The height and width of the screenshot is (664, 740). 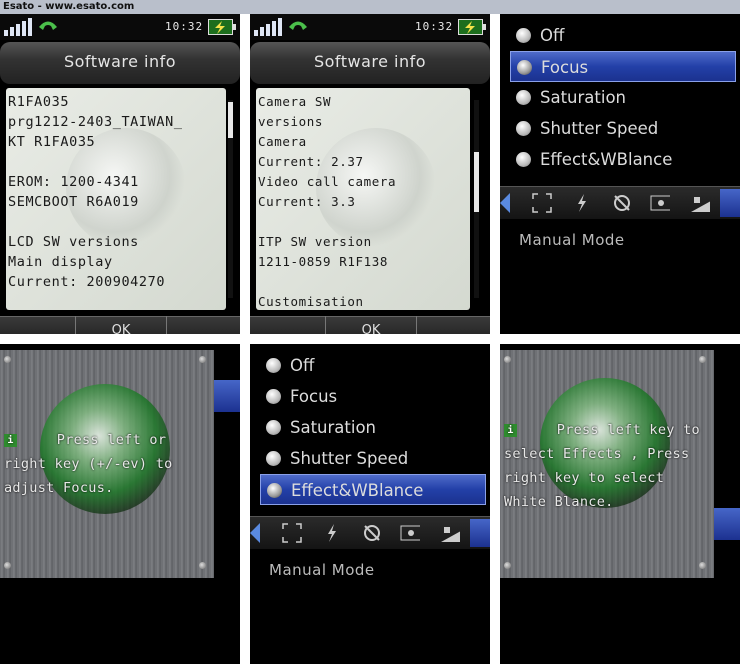 I want to click on info-line: Current: 200904270, so click(x=87, y=282).